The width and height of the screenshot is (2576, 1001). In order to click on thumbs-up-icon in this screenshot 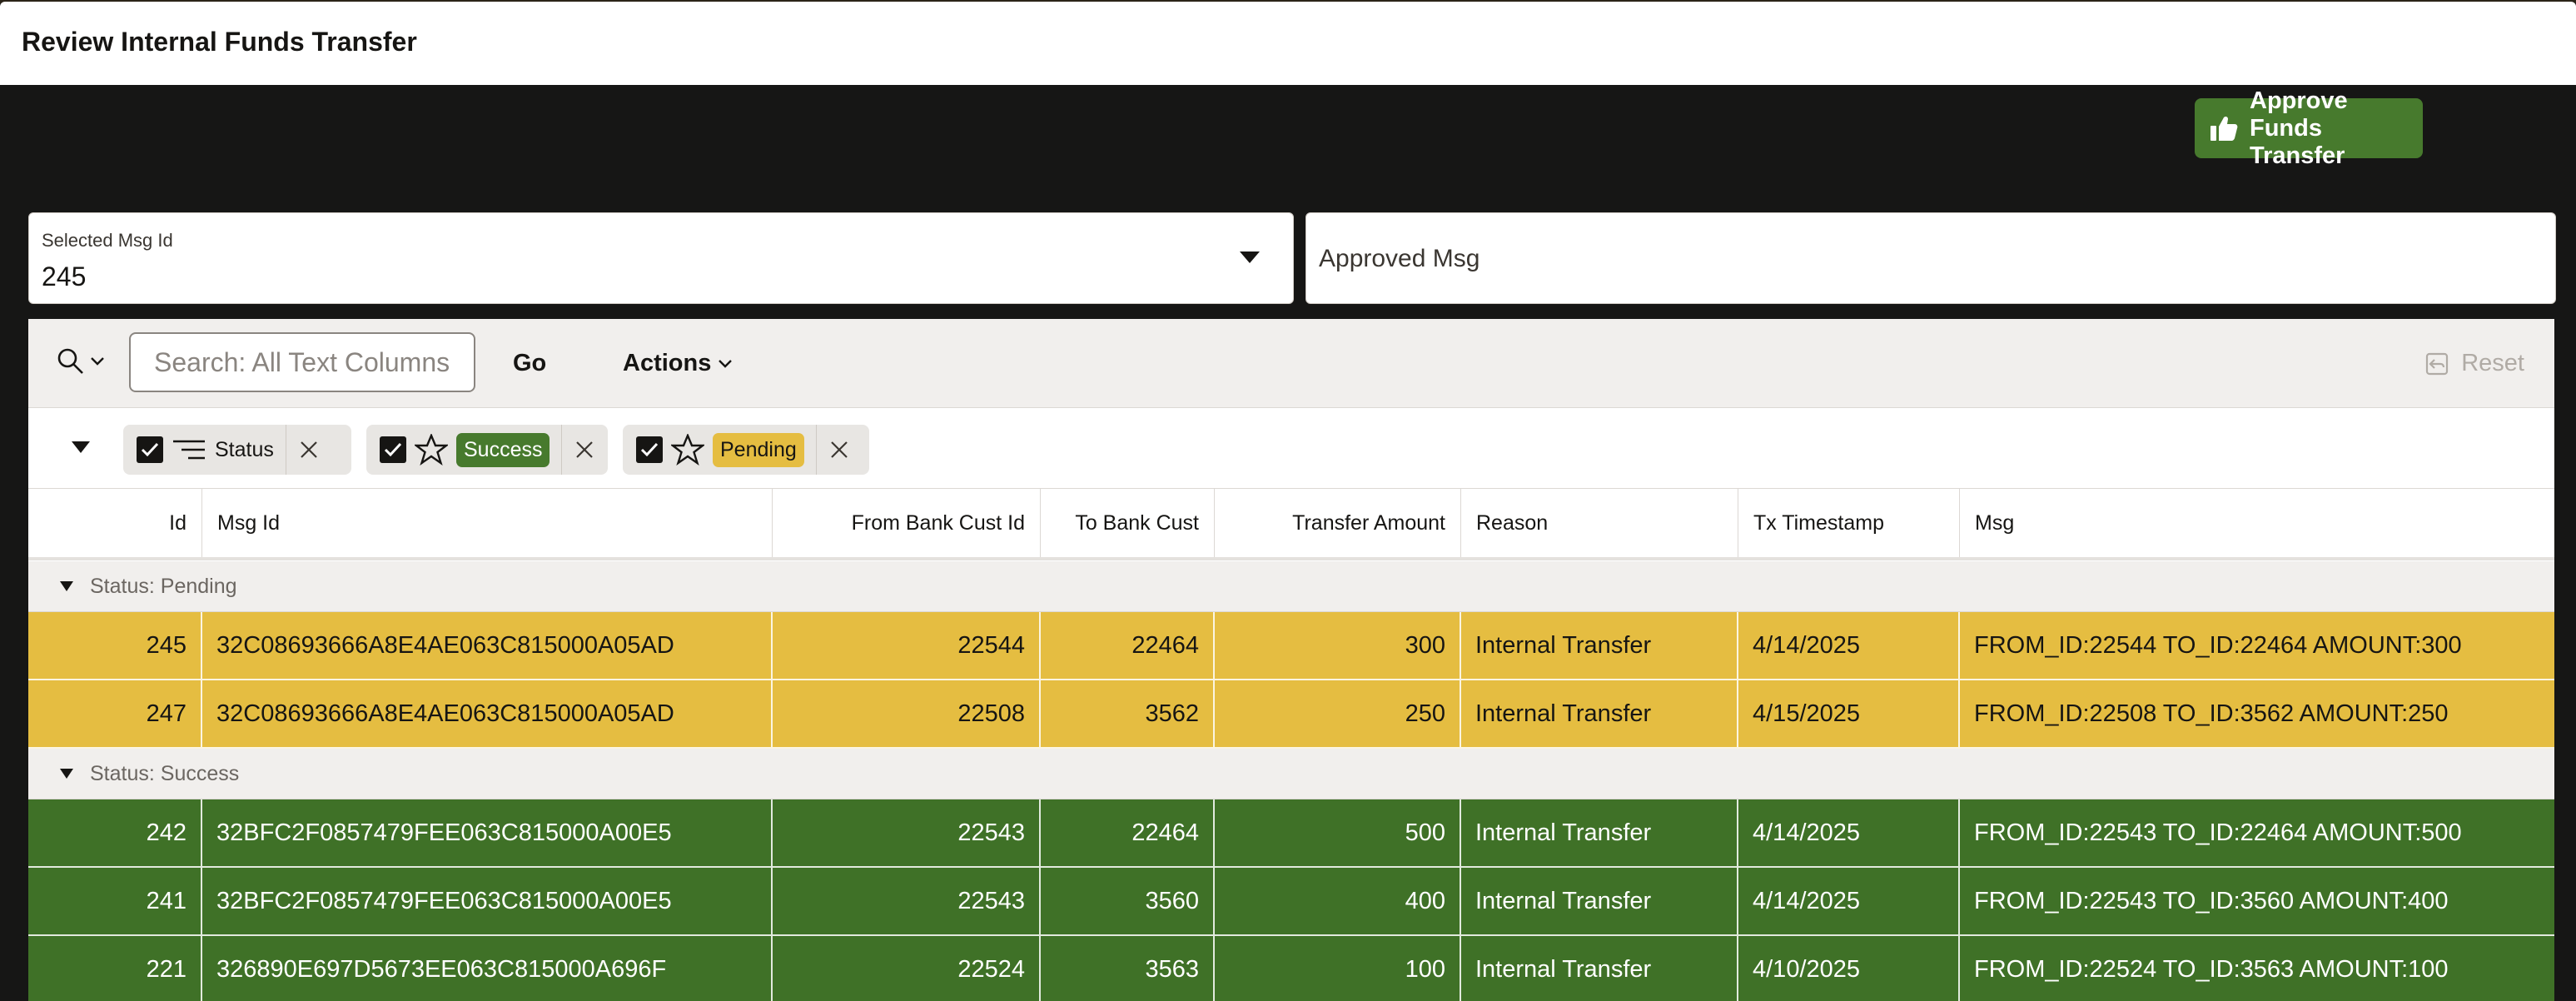, I will do `click(2224, 128)`.